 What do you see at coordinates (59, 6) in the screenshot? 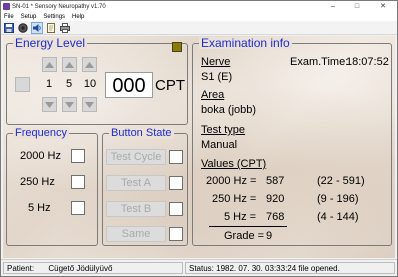
I see `window-title: SN-01 * Sensory Neuropathy v1.70` at bounding box center [59, 6].